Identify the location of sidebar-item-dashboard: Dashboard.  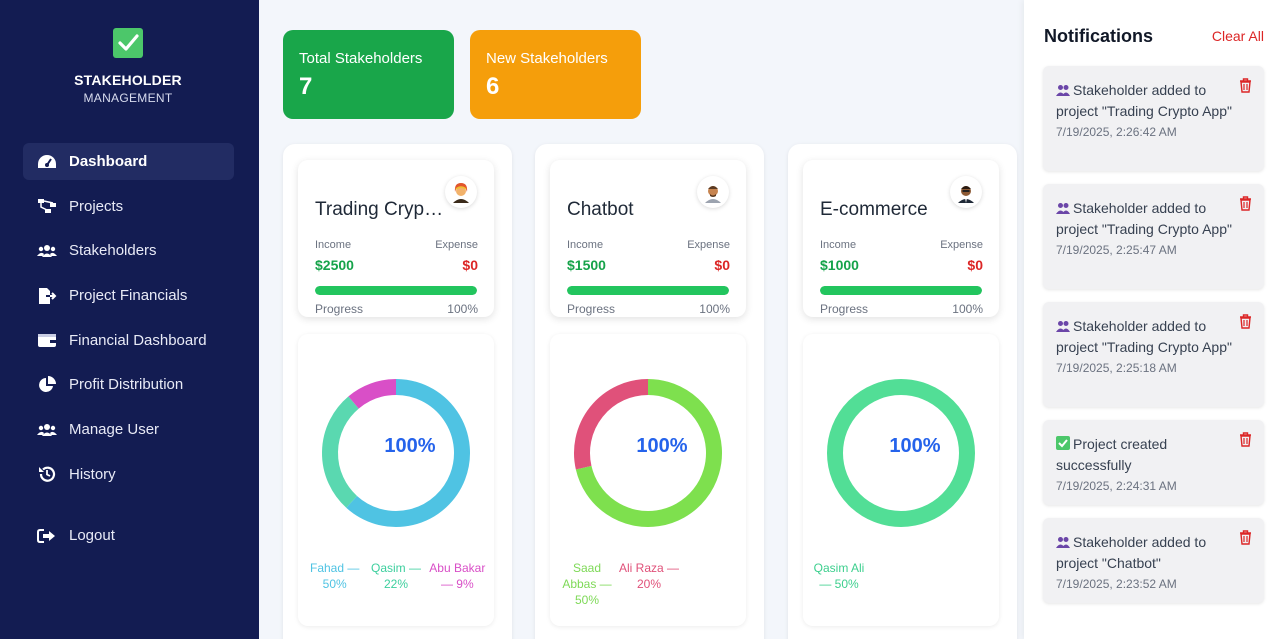
(128, 161).